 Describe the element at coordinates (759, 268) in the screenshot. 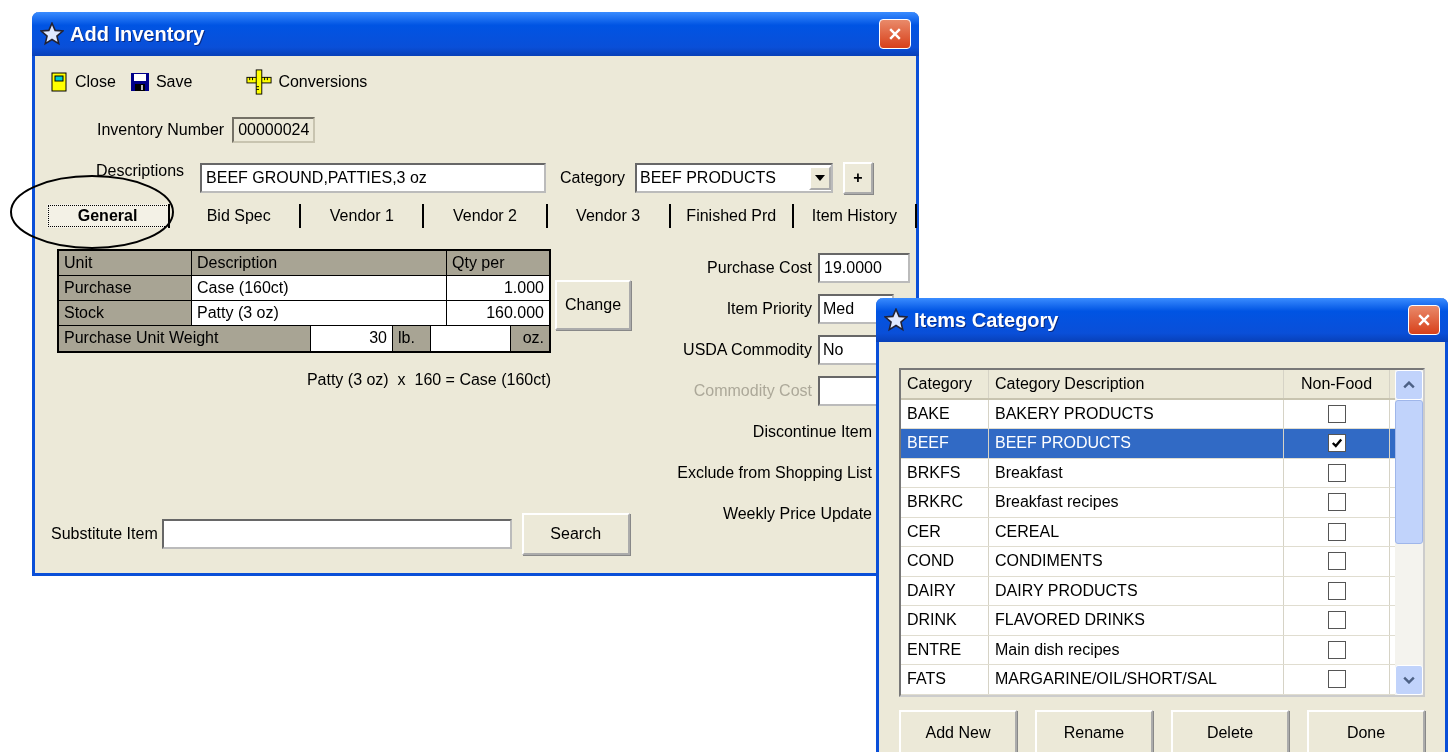

I see `field-label: Purchase Cost` at that location.